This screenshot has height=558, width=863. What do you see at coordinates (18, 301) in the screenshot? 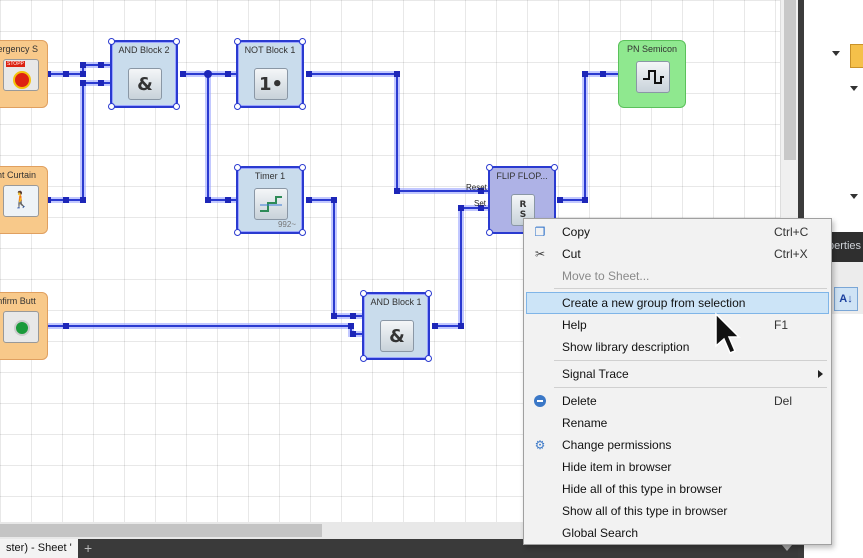
I see `block-title: onfirm Butt` at bounding box center [18, 301].